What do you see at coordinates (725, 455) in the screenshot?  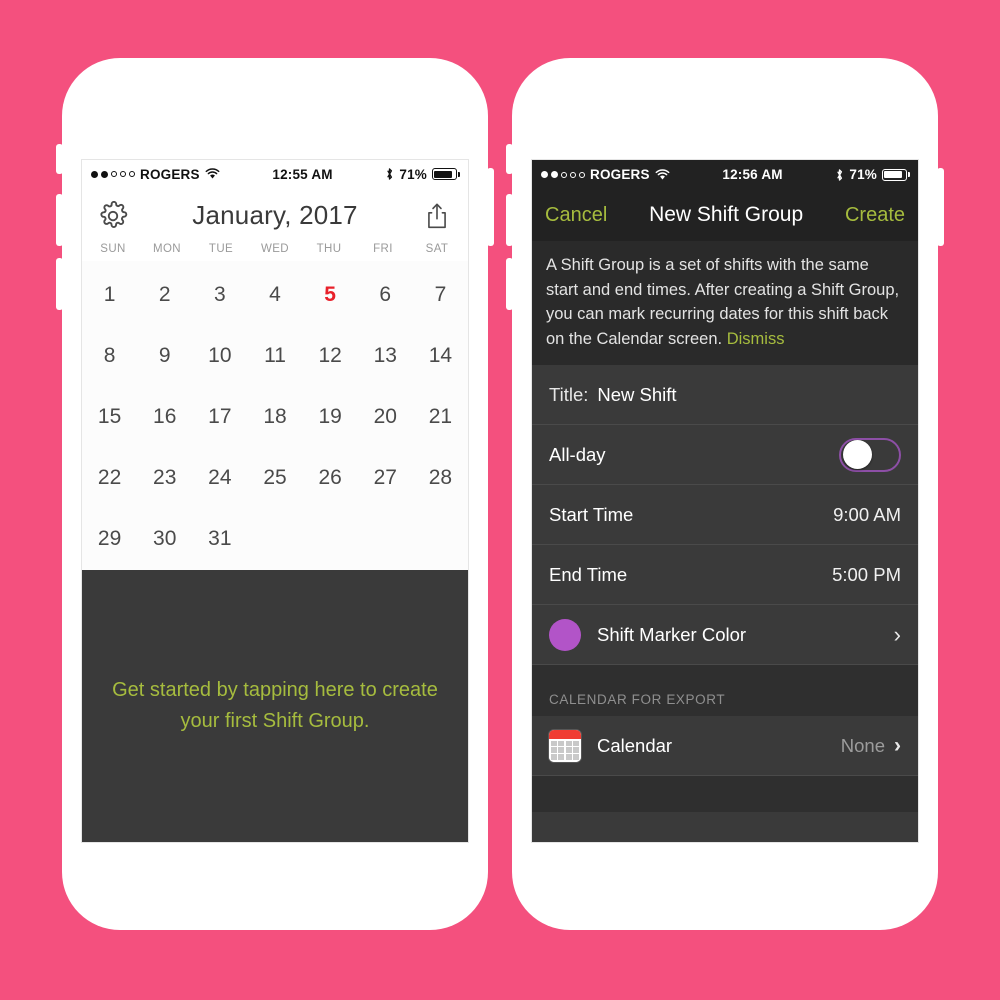 I see `row-all-day: All-day` at bounding box center [725, 455].